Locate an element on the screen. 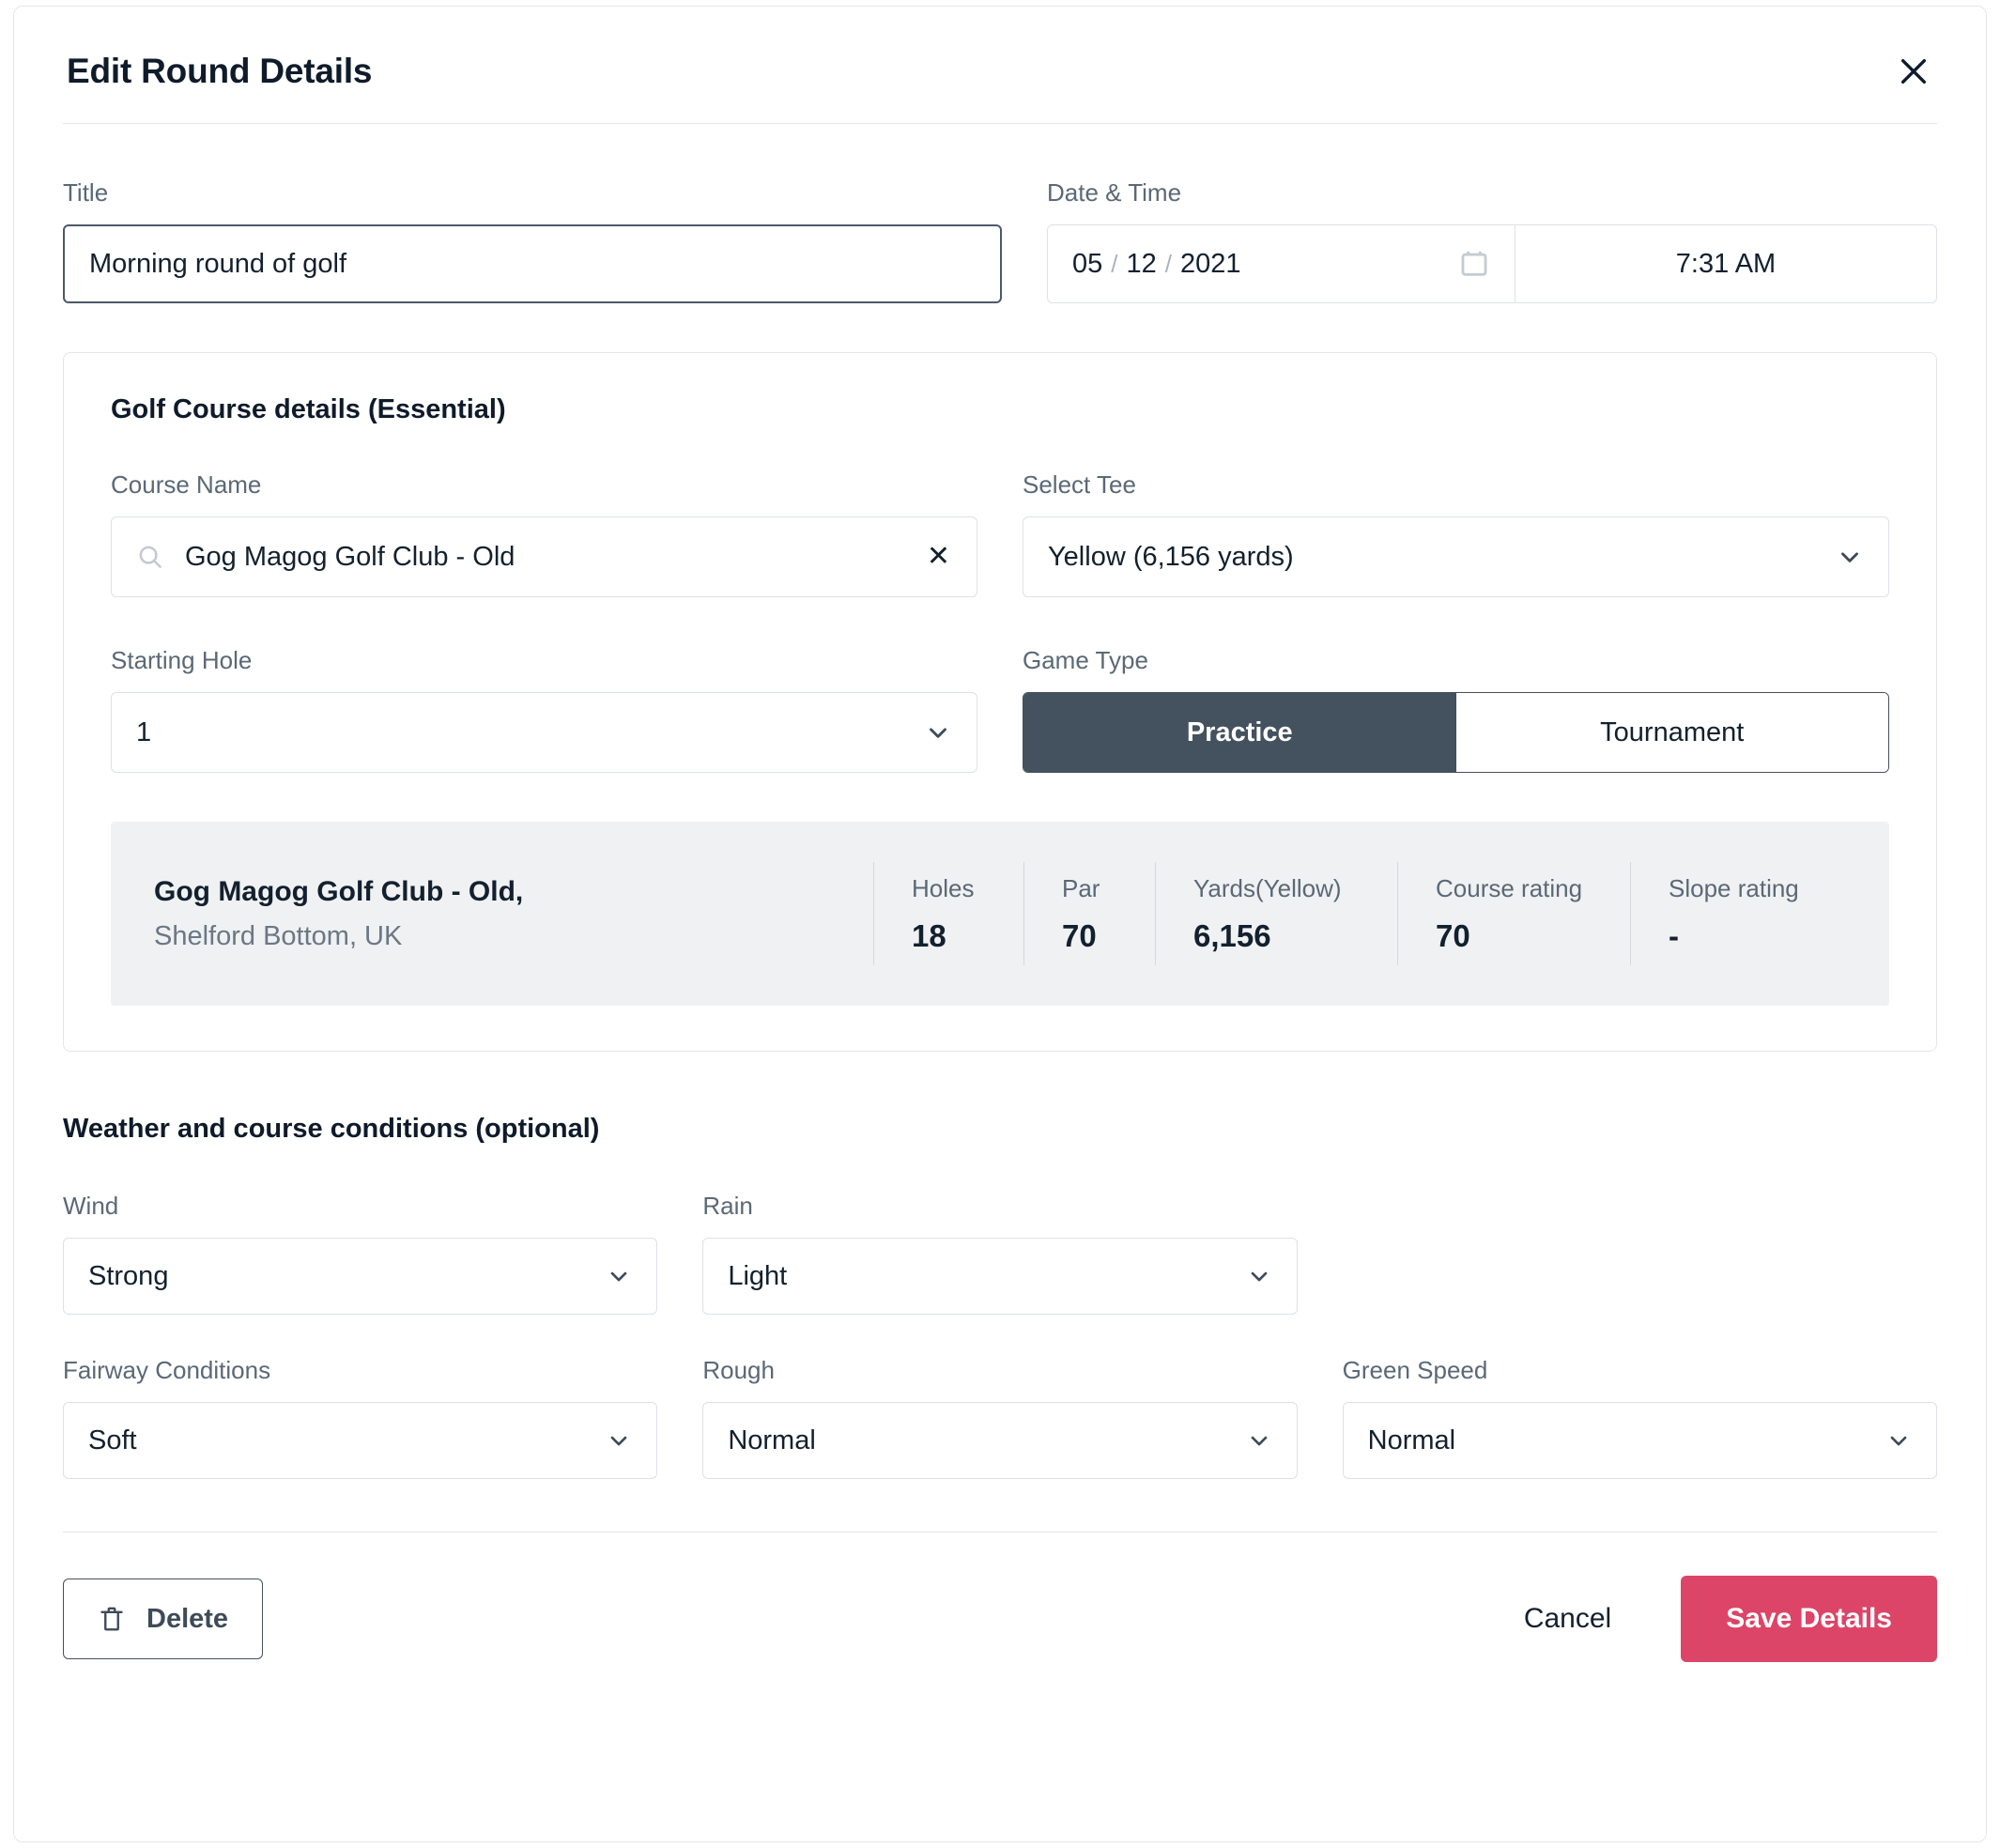  stat-slope-rating-label: Slope rating is located at coordinates (1734, 887).